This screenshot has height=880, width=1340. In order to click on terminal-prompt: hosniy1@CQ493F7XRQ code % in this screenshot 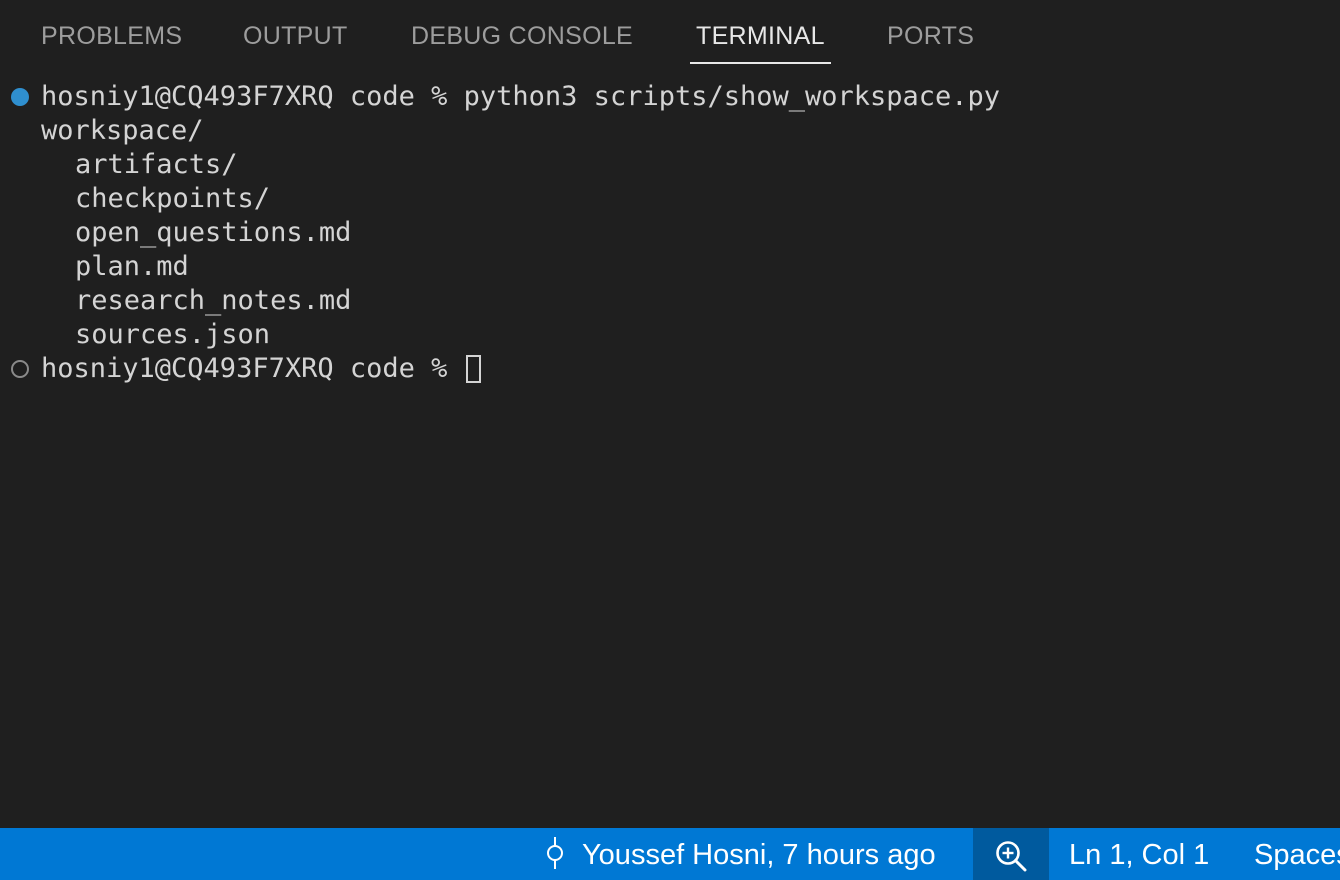, I will do `click(252, 368)`.